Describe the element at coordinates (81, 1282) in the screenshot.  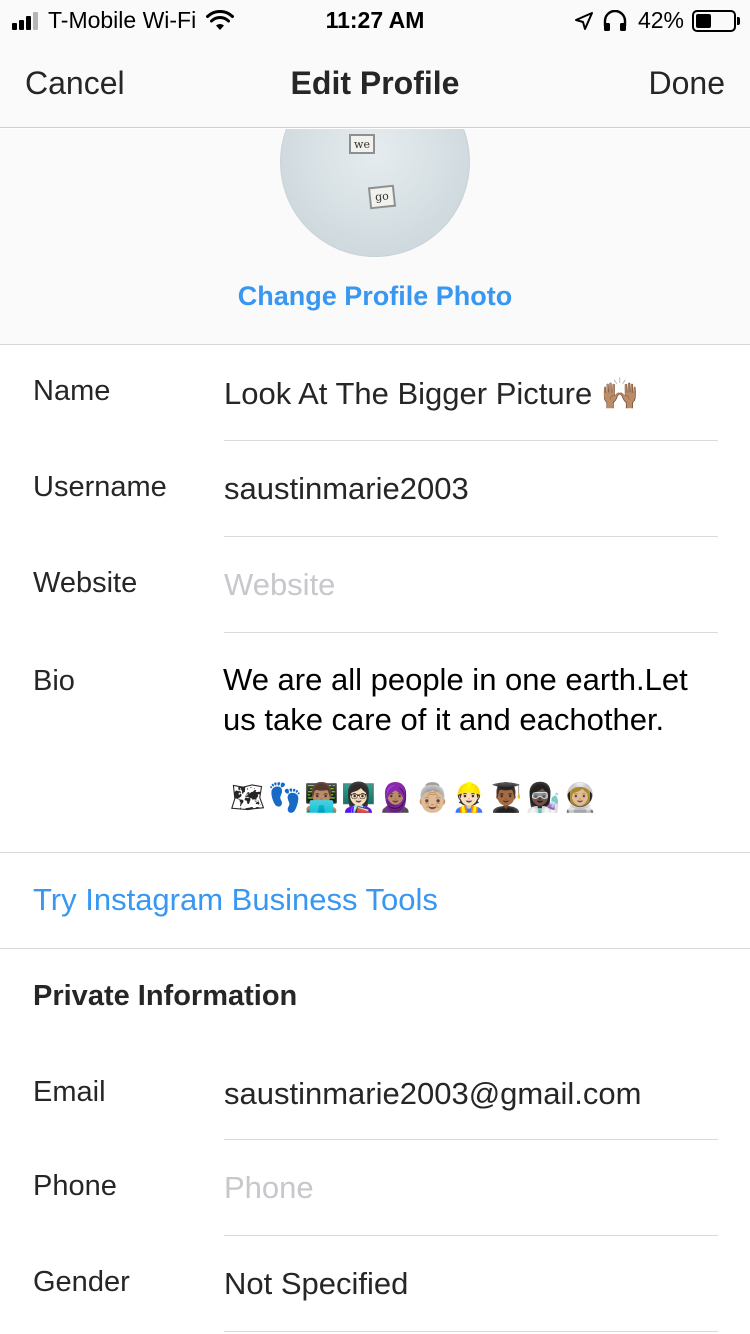
I see `gender-label: Gender` at that location.